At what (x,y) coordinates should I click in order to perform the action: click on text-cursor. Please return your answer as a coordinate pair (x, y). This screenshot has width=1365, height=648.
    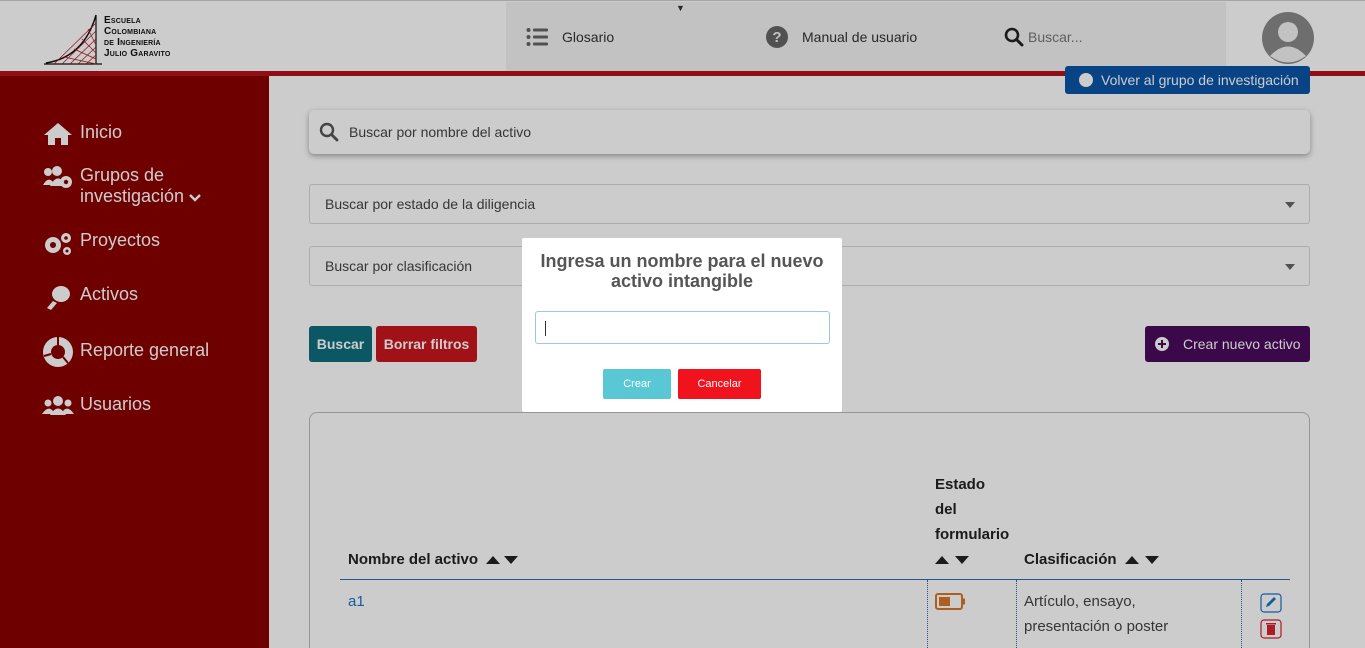
    Looking at the image, I should click on (545, 328).